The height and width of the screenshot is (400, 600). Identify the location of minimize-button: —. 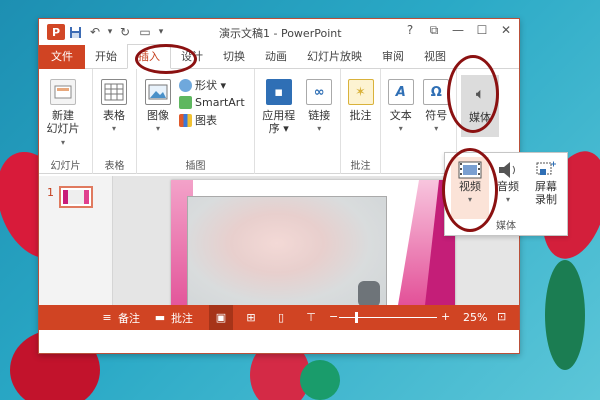
(458, 30).